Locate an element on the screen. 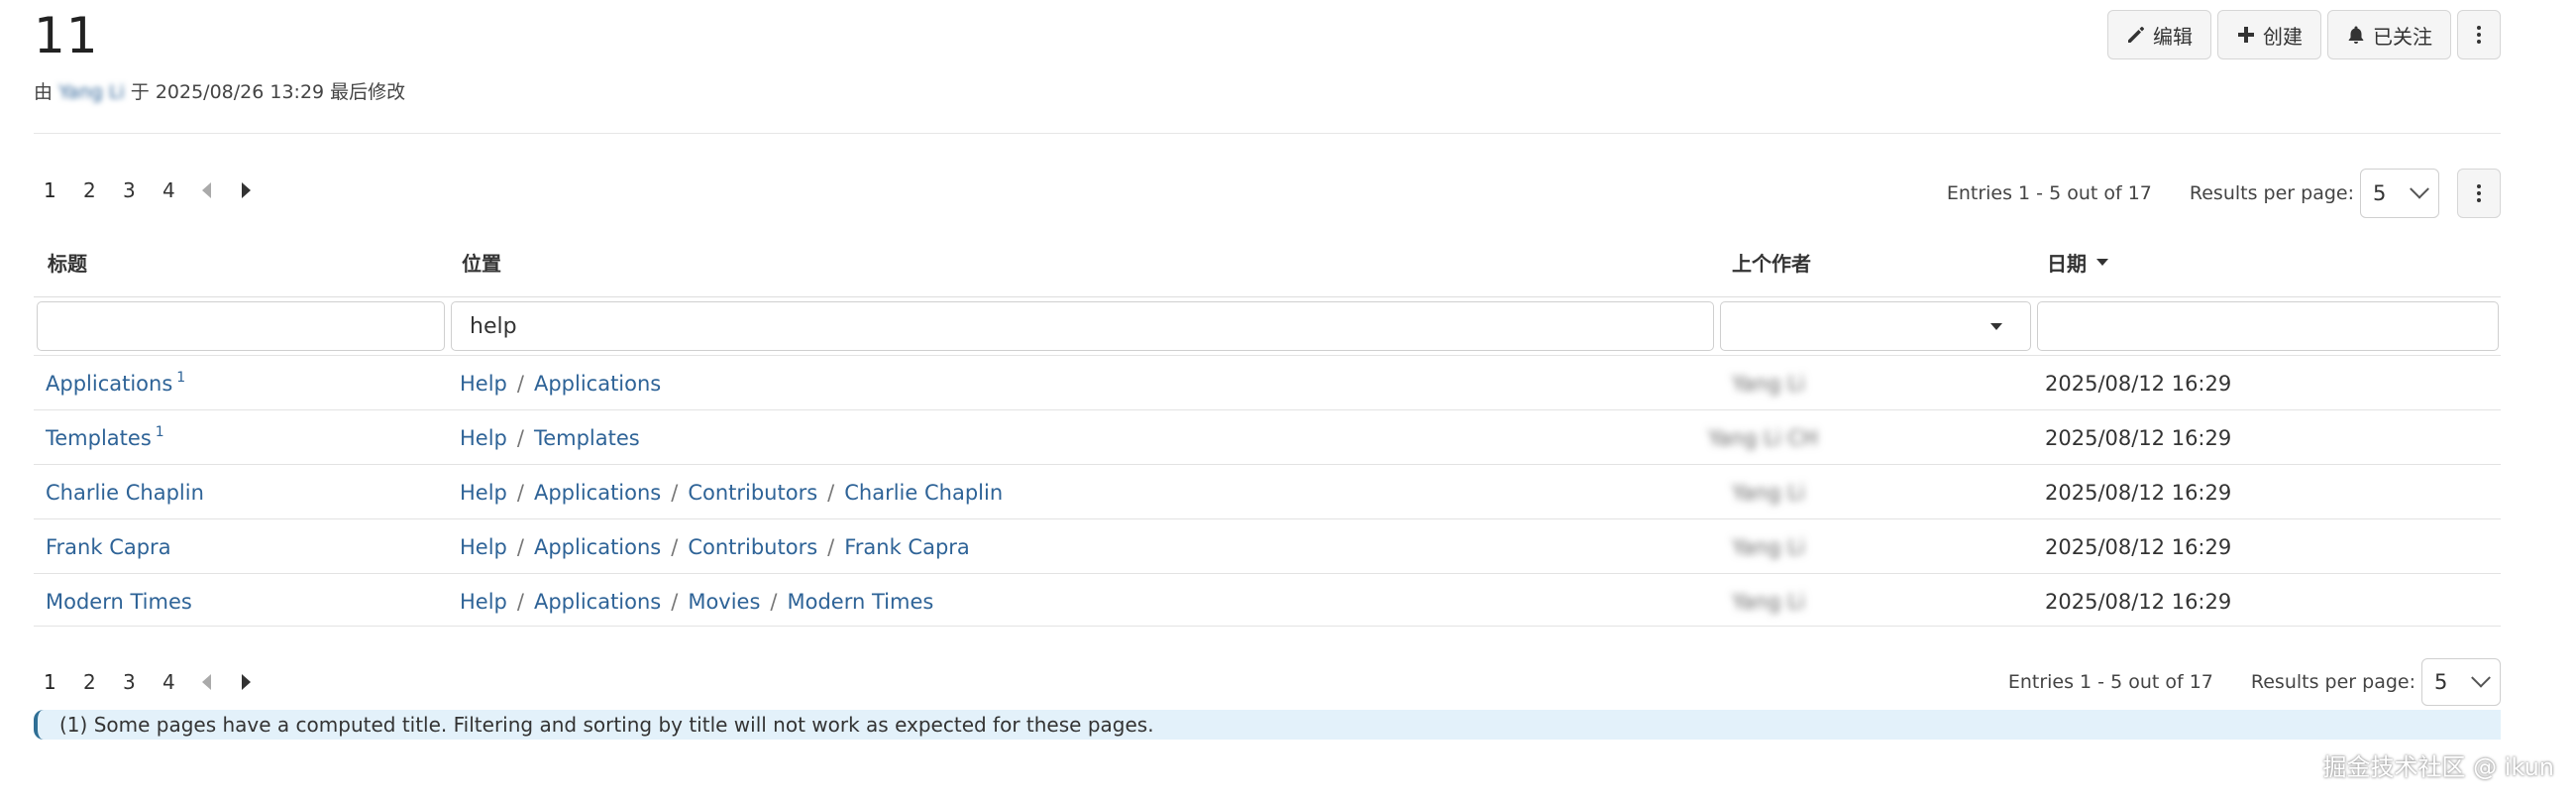  column-header-title: 标题 is located at coordinates (67, 262).